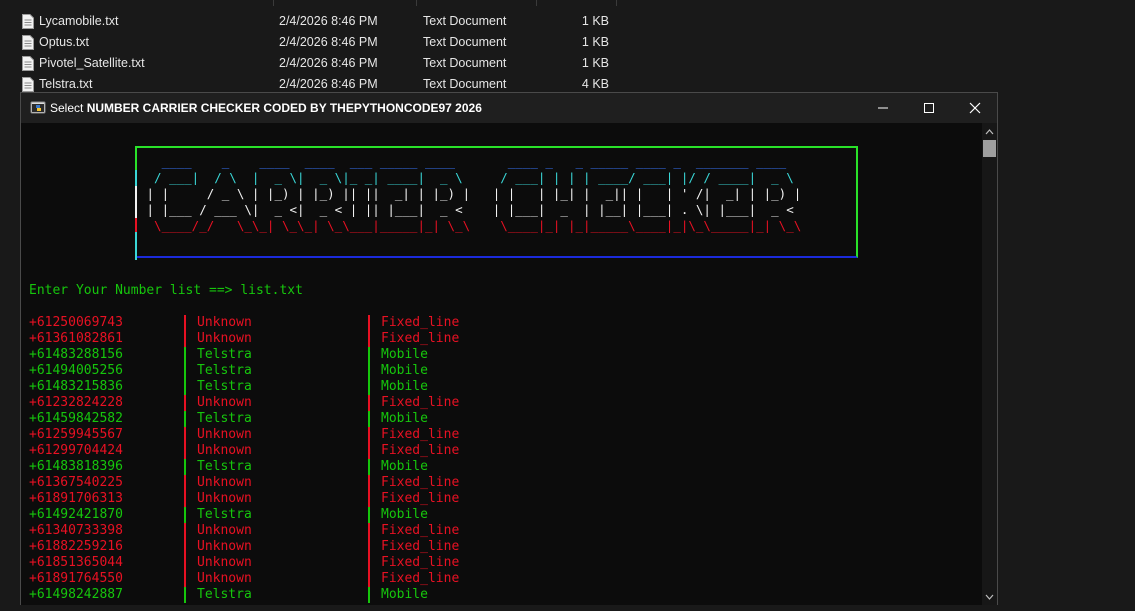  I want to click on maximize-button, so click(929, 108).